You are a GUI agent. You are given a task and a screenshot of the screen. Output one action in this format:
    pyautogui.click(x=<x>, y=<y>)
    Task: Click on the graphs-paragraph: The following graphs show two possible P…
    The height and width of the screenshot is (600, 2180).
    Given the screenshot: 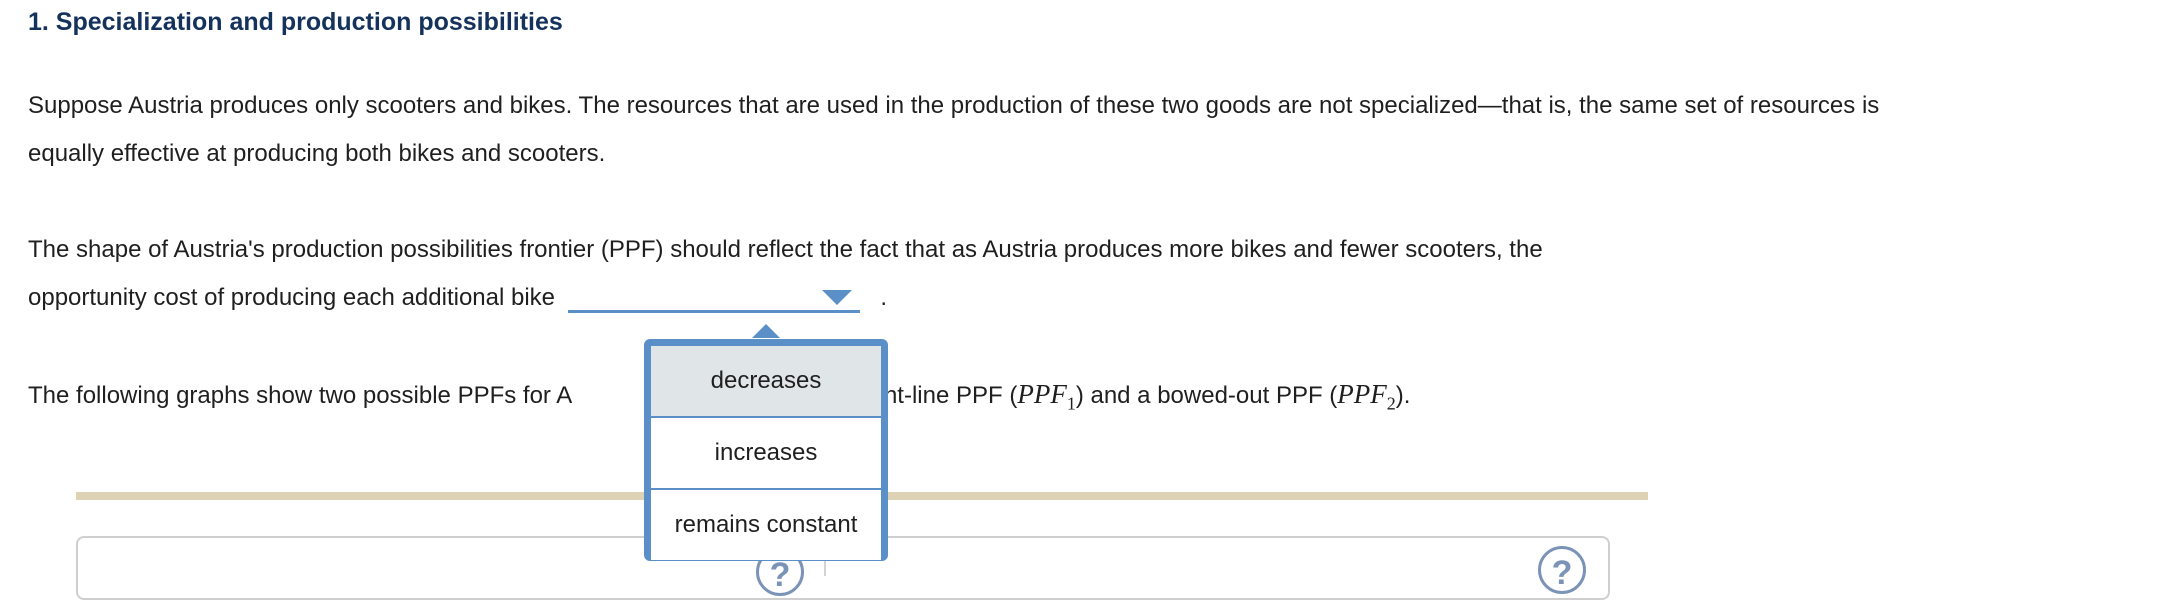 What is the action you would take?
    pyautogui.click(x=978, y=398)
    